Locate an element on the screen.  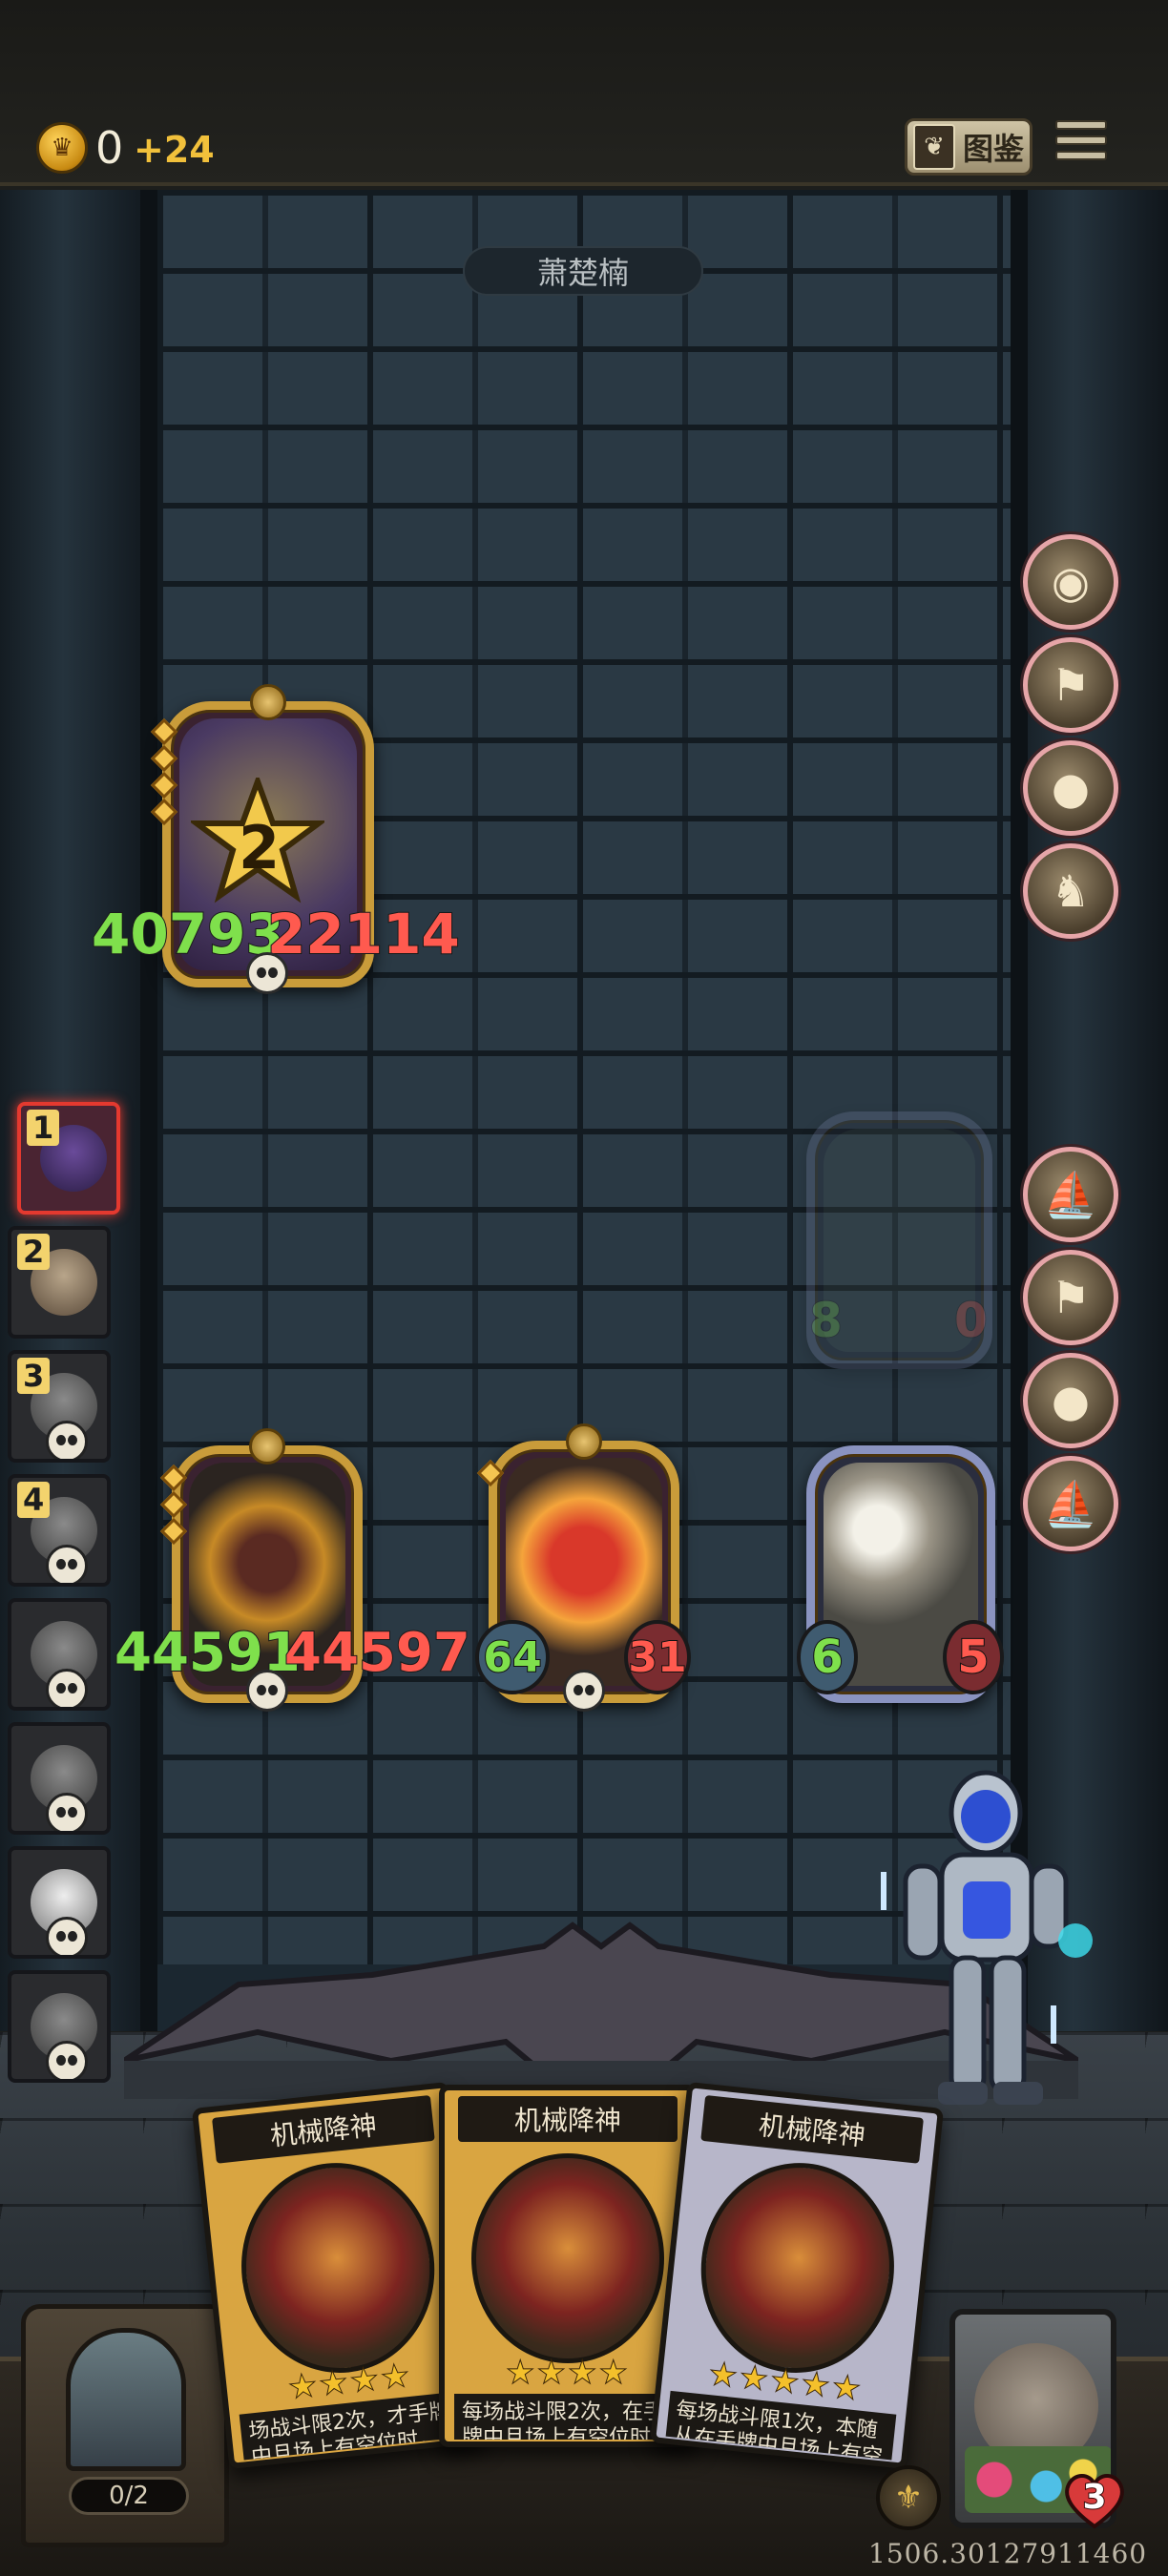
shop-window is located at coordinates (126, 2399).